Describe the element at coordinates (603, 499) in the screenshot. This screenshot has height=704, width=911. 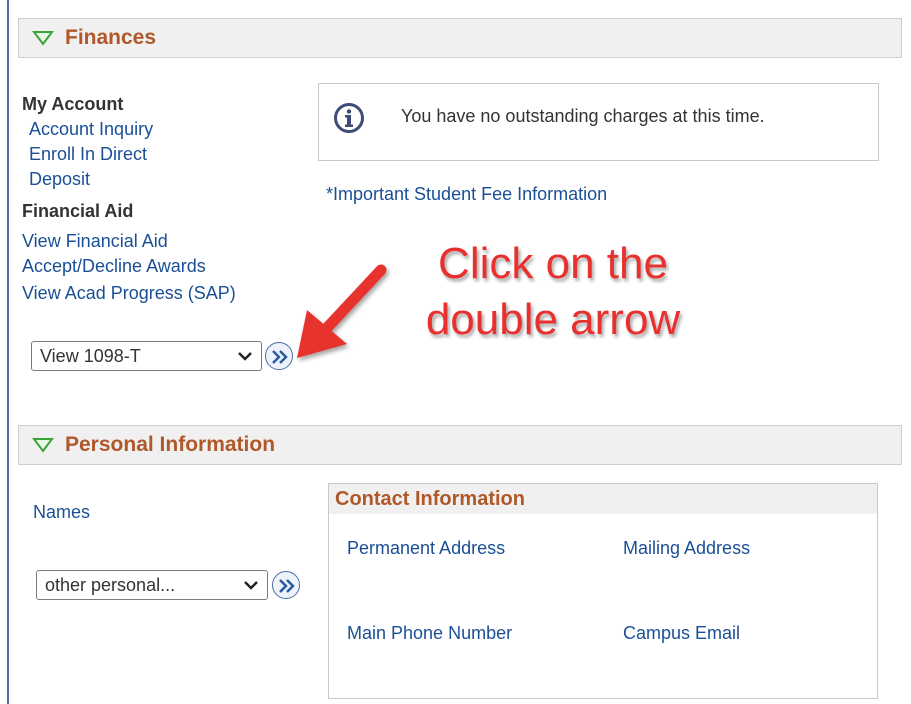
I see `contact-info-title: Contact Information` at that location.